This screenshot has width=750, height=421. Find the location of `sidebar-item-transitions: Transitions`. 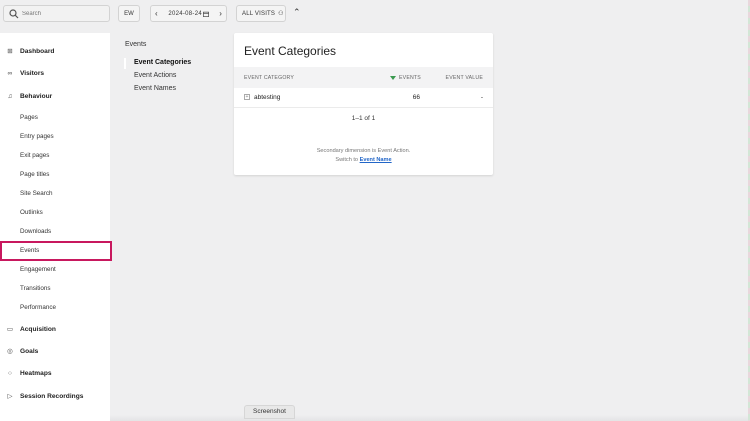

sidebar-item-transitions: Transitions is located at coordinates (35, 288).